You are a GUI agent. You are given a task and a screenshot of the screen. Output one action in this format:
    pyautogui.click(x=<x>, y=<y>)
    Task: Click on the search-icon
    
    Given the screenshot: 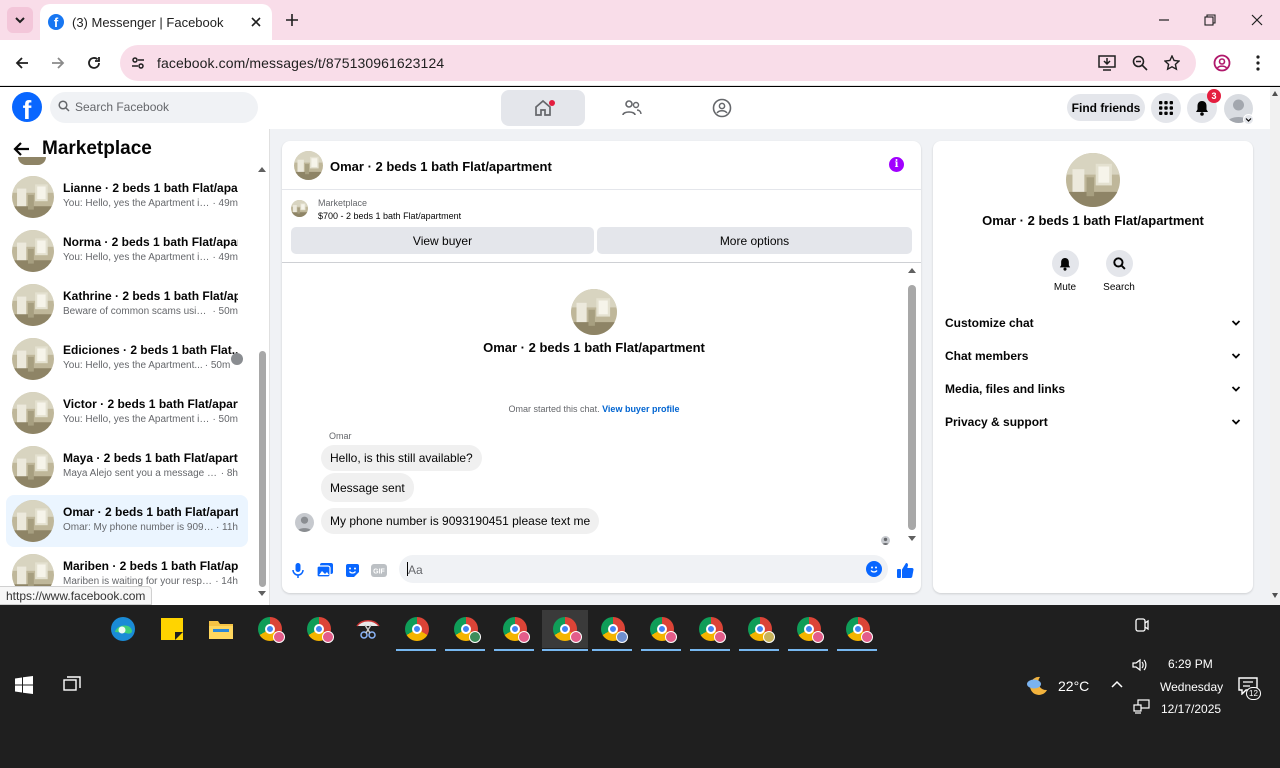 What is the action you would take?
    pyautogui.click(x=1119, y=263)
    